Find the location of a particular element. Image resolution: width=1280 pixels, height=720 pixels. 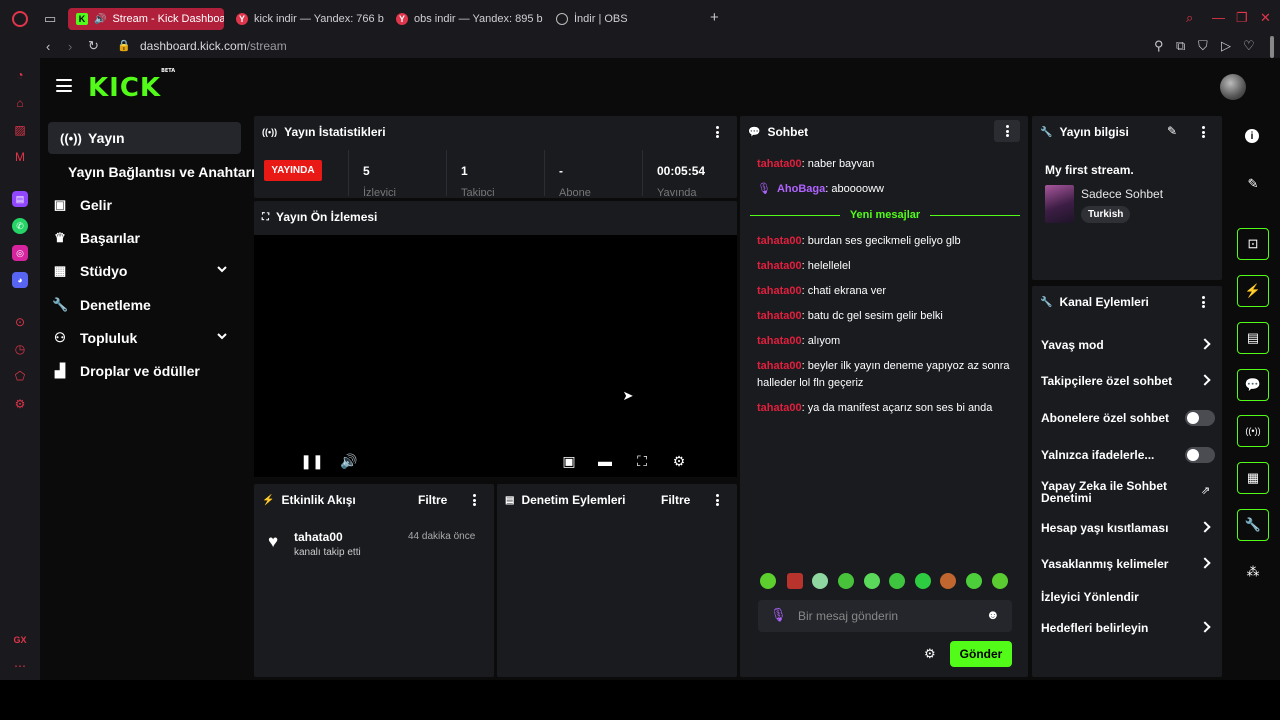

tab-kick-dashboard: K 🔊 Stream - Kick Dashboard is located at coordinates (146, 19).